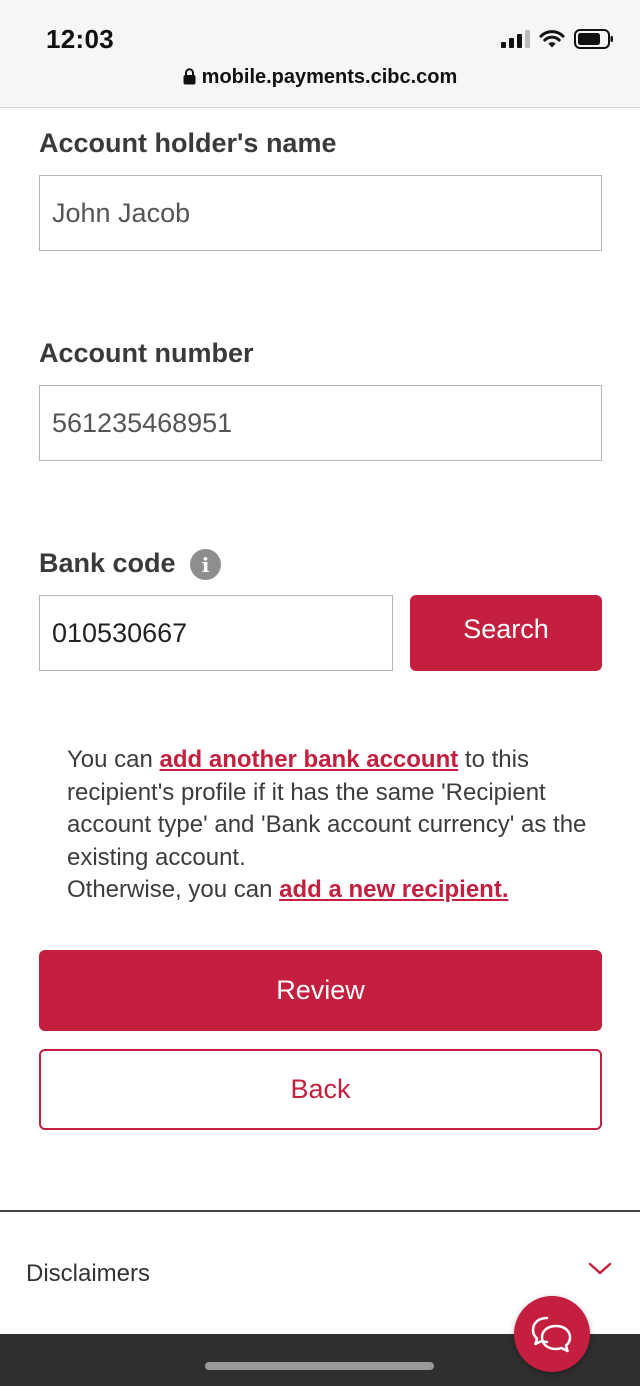 Image resolution: width=640 pixels, height=1386 pixels. I want to click on chat-button, so click(552, 1334).